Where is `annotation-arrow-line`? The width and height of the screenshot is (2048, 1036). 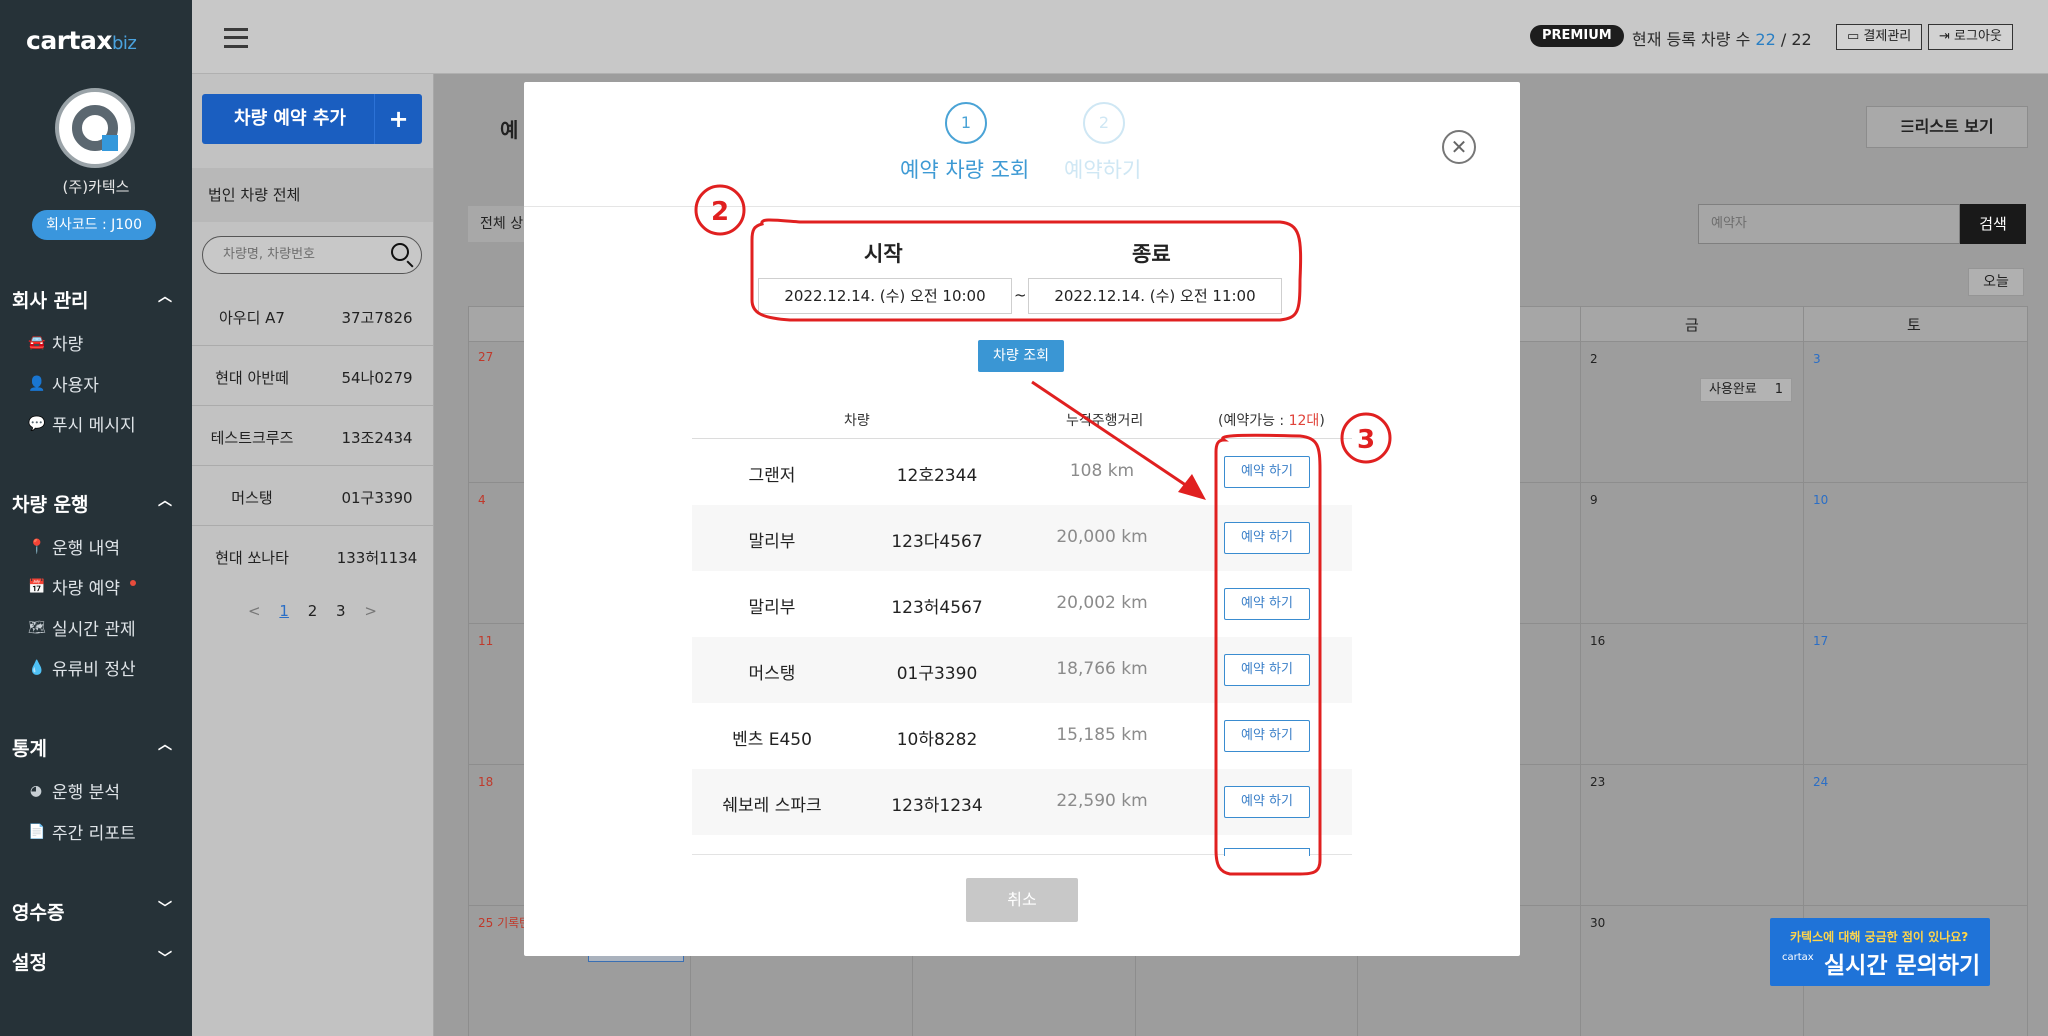 annotation-arrow-line is located at coordinates (1114, 437).